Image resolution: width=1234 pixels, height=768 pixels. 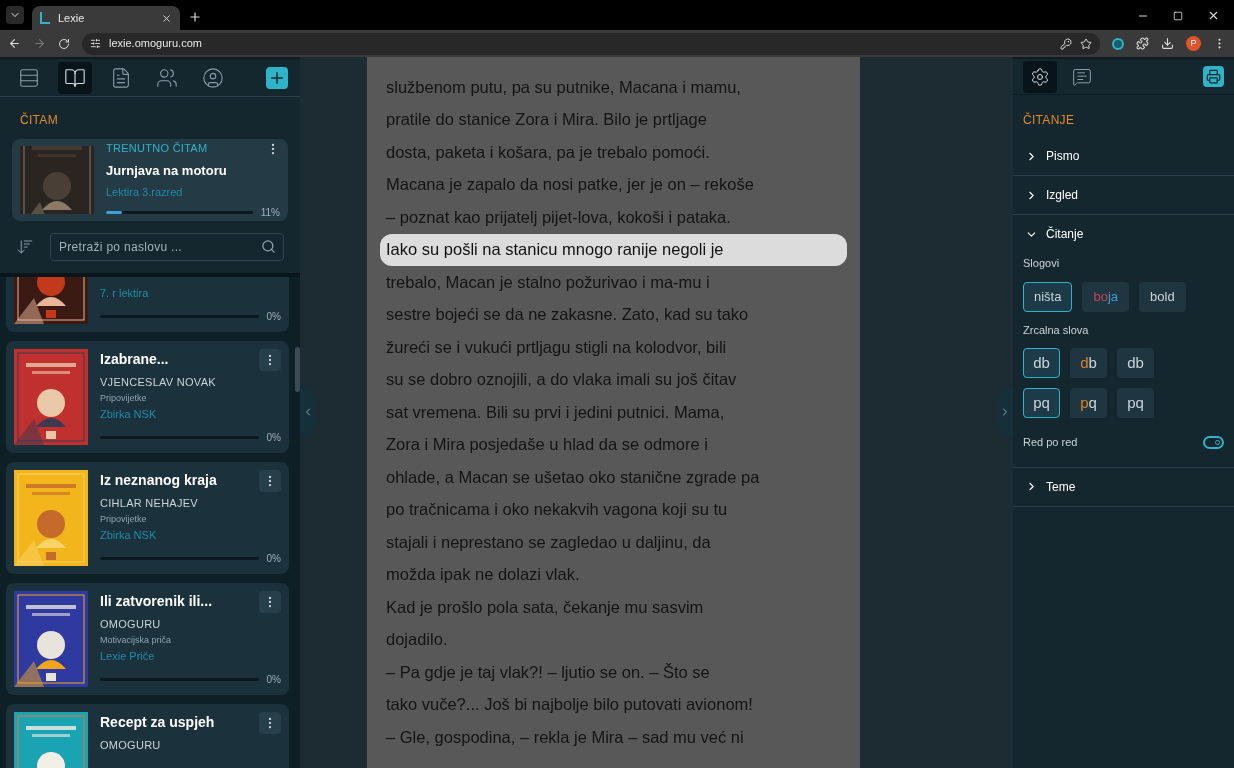 I want to click on book-icon, so click(x=75, y=77).